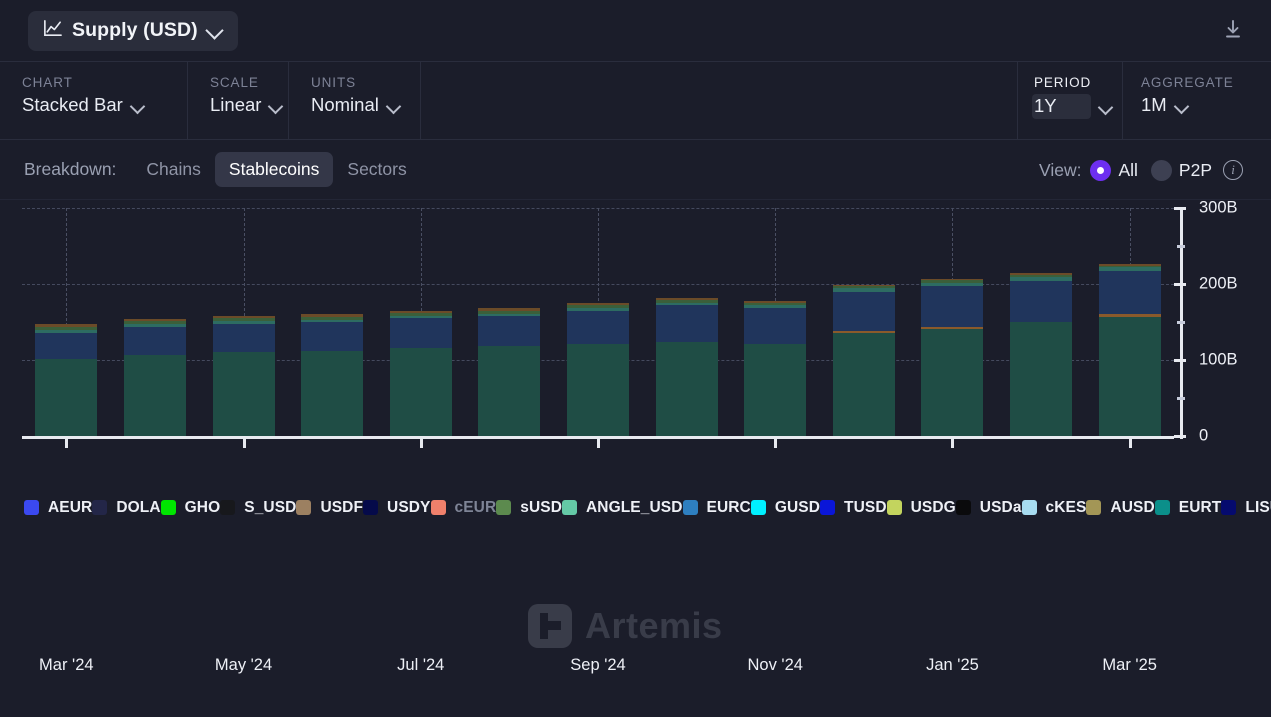 Image resolution: width=1271 pixels, height=717 pixels. I want to click on chart-type-control: CHART Stacked Bar, so click(94, 100).